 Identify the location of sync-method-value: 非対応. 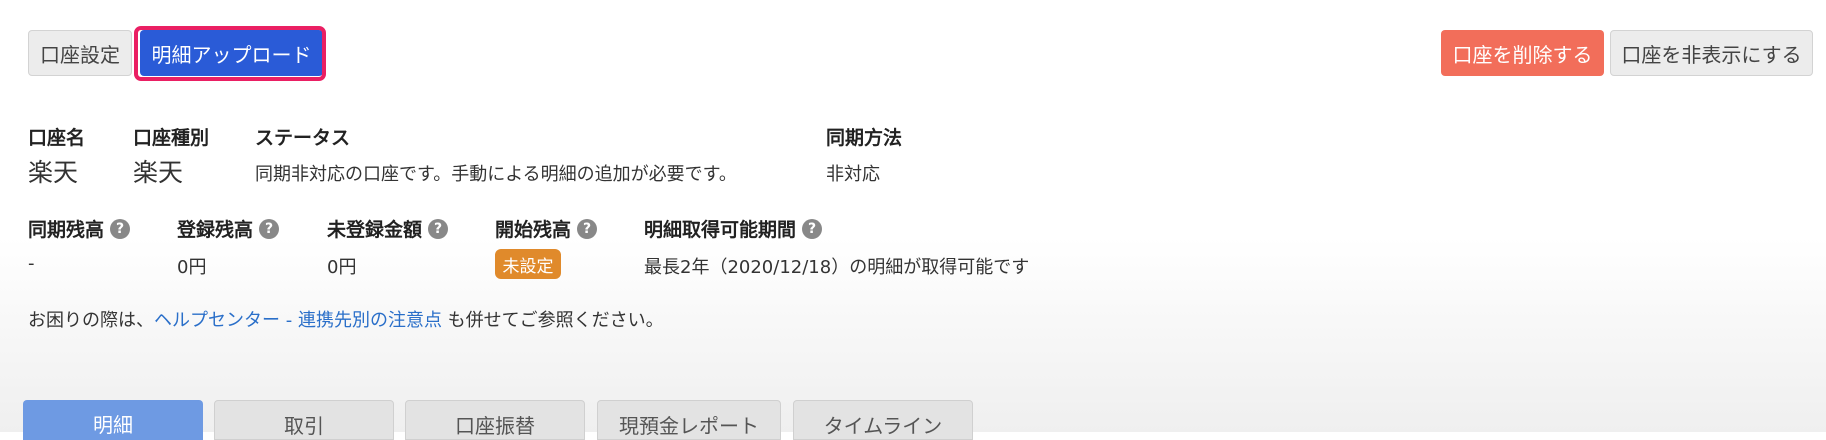
(853, 174).